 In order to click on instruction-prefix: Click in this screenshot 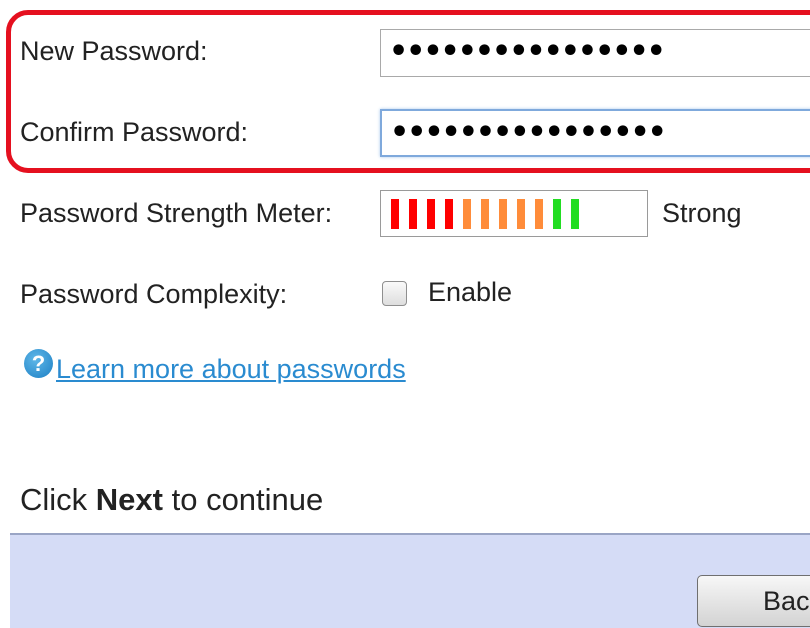, I will do `click(58, 499)`.